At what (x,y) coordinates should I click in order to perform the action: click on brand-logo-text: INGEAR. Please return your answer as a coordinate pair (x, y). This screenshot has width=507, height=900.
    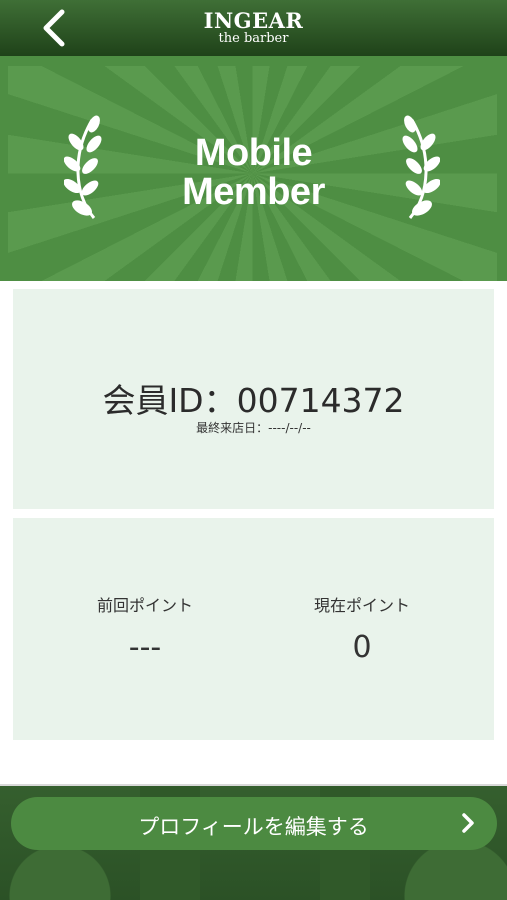
    Looking at the image, I should click on (253, 20).